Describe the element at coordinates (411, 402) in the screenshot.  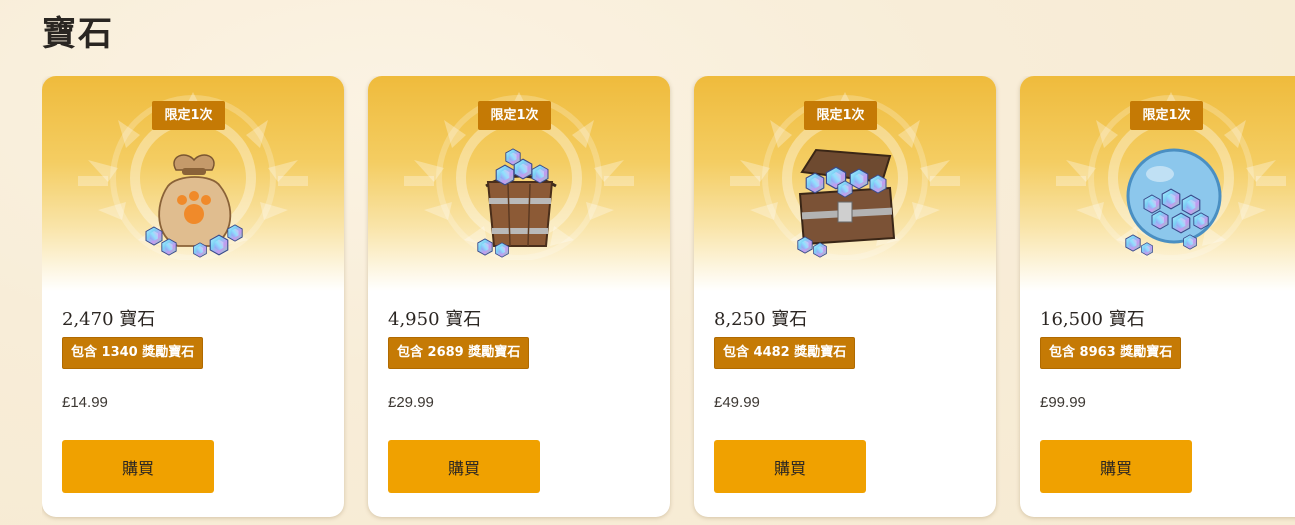
I see `price: £29.99` at that location.